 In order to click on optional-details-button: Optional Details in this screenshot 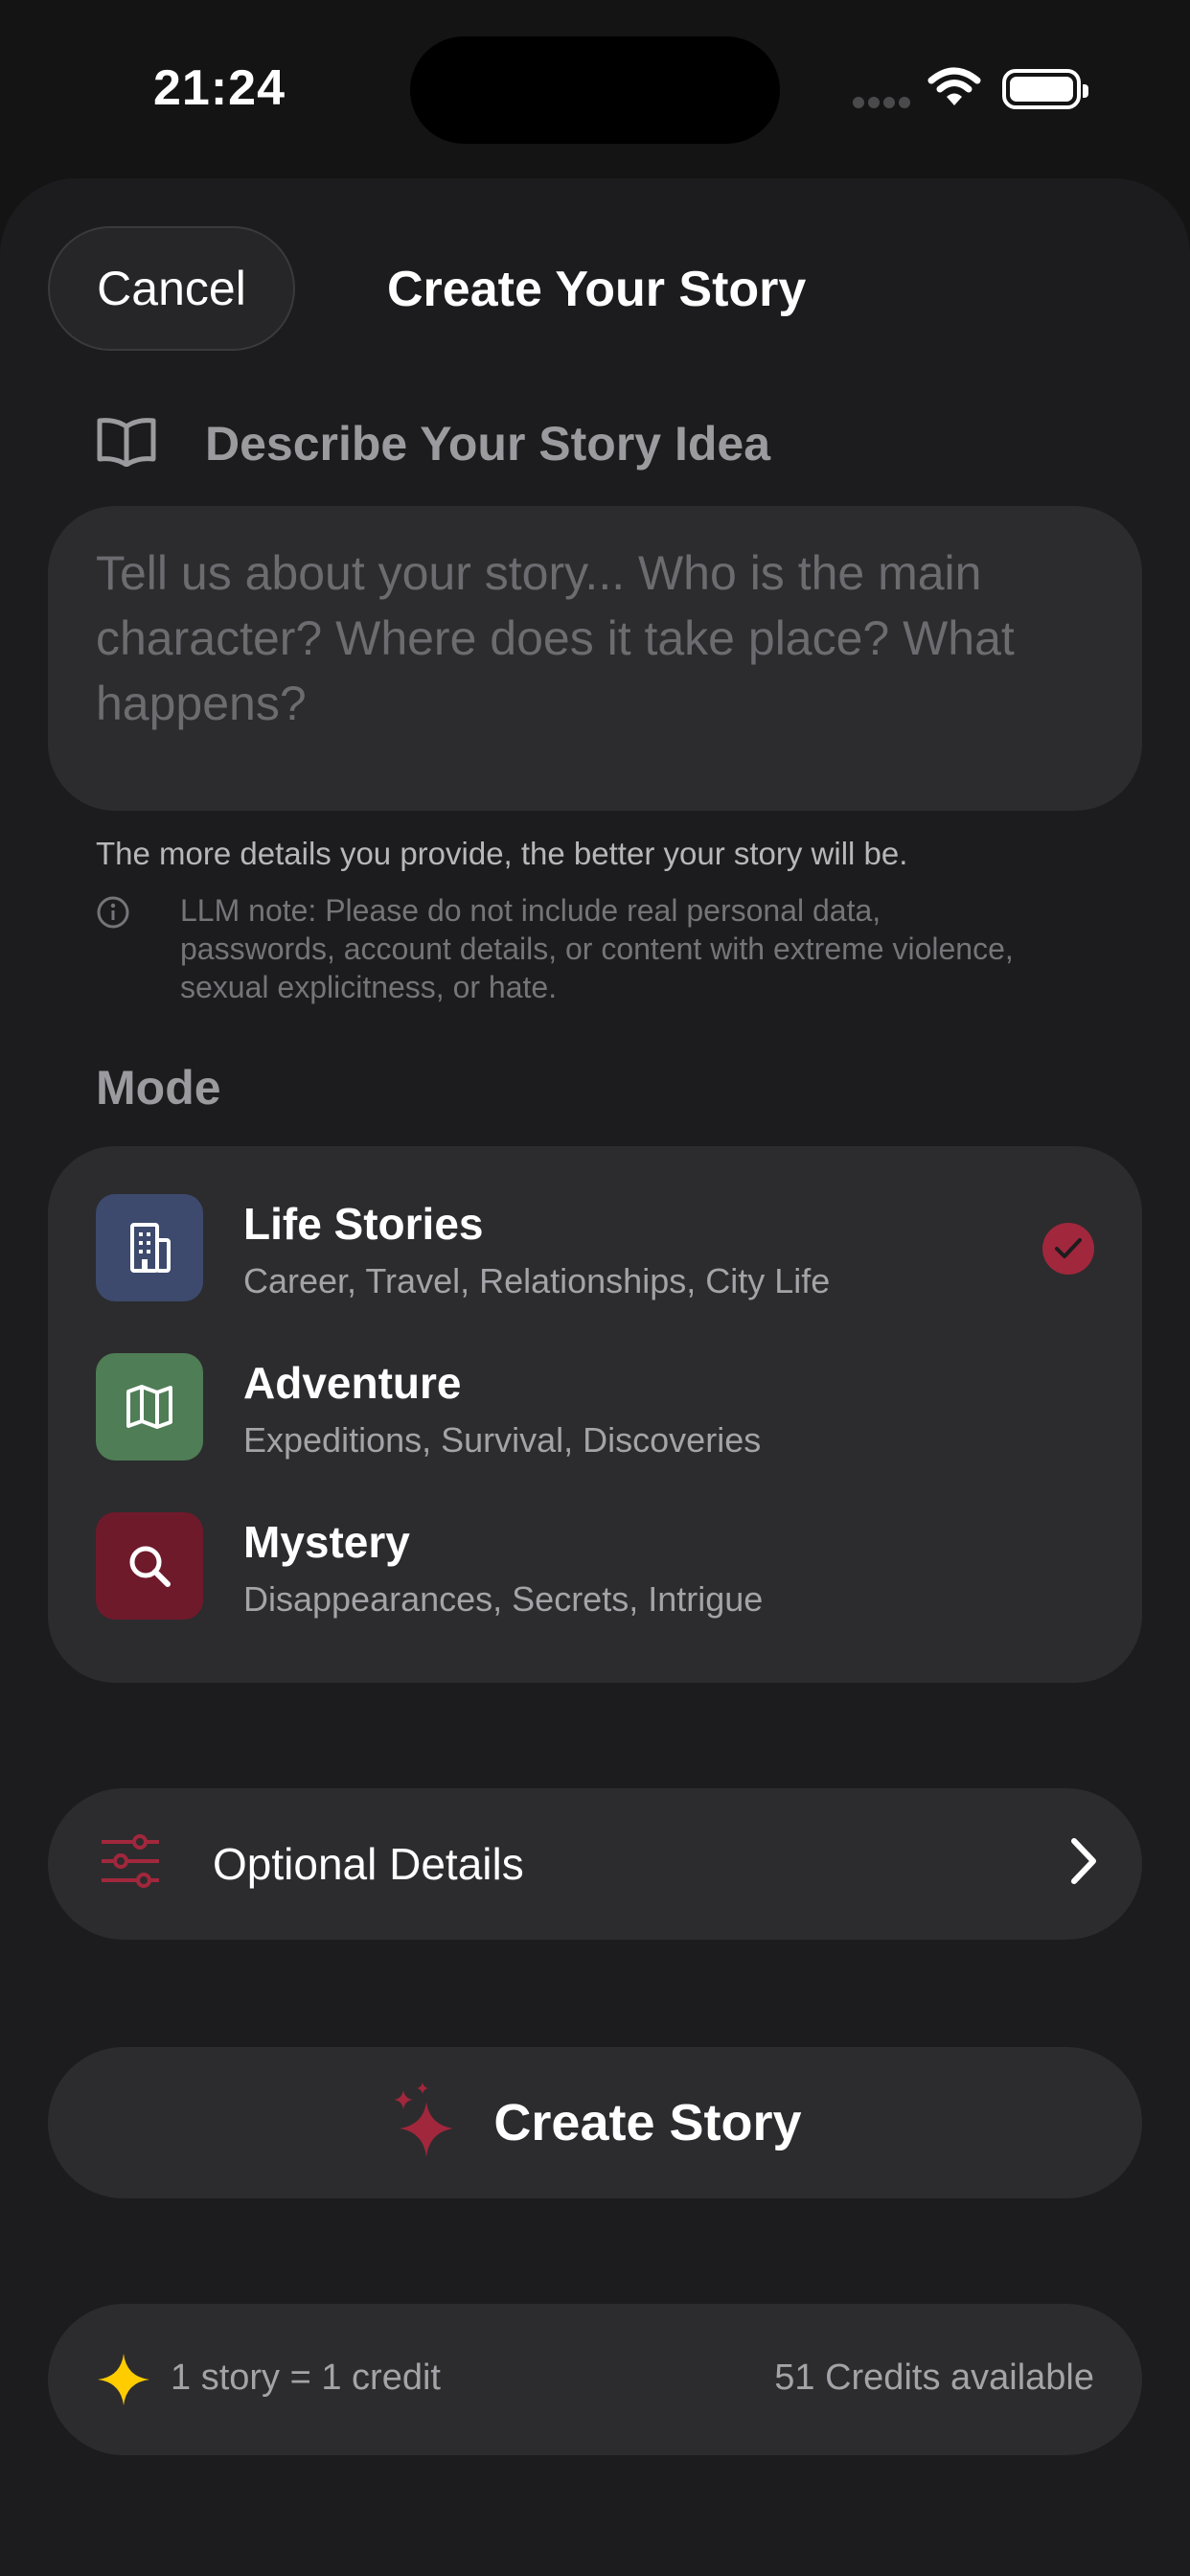, I will do `click(595, 1864)`.